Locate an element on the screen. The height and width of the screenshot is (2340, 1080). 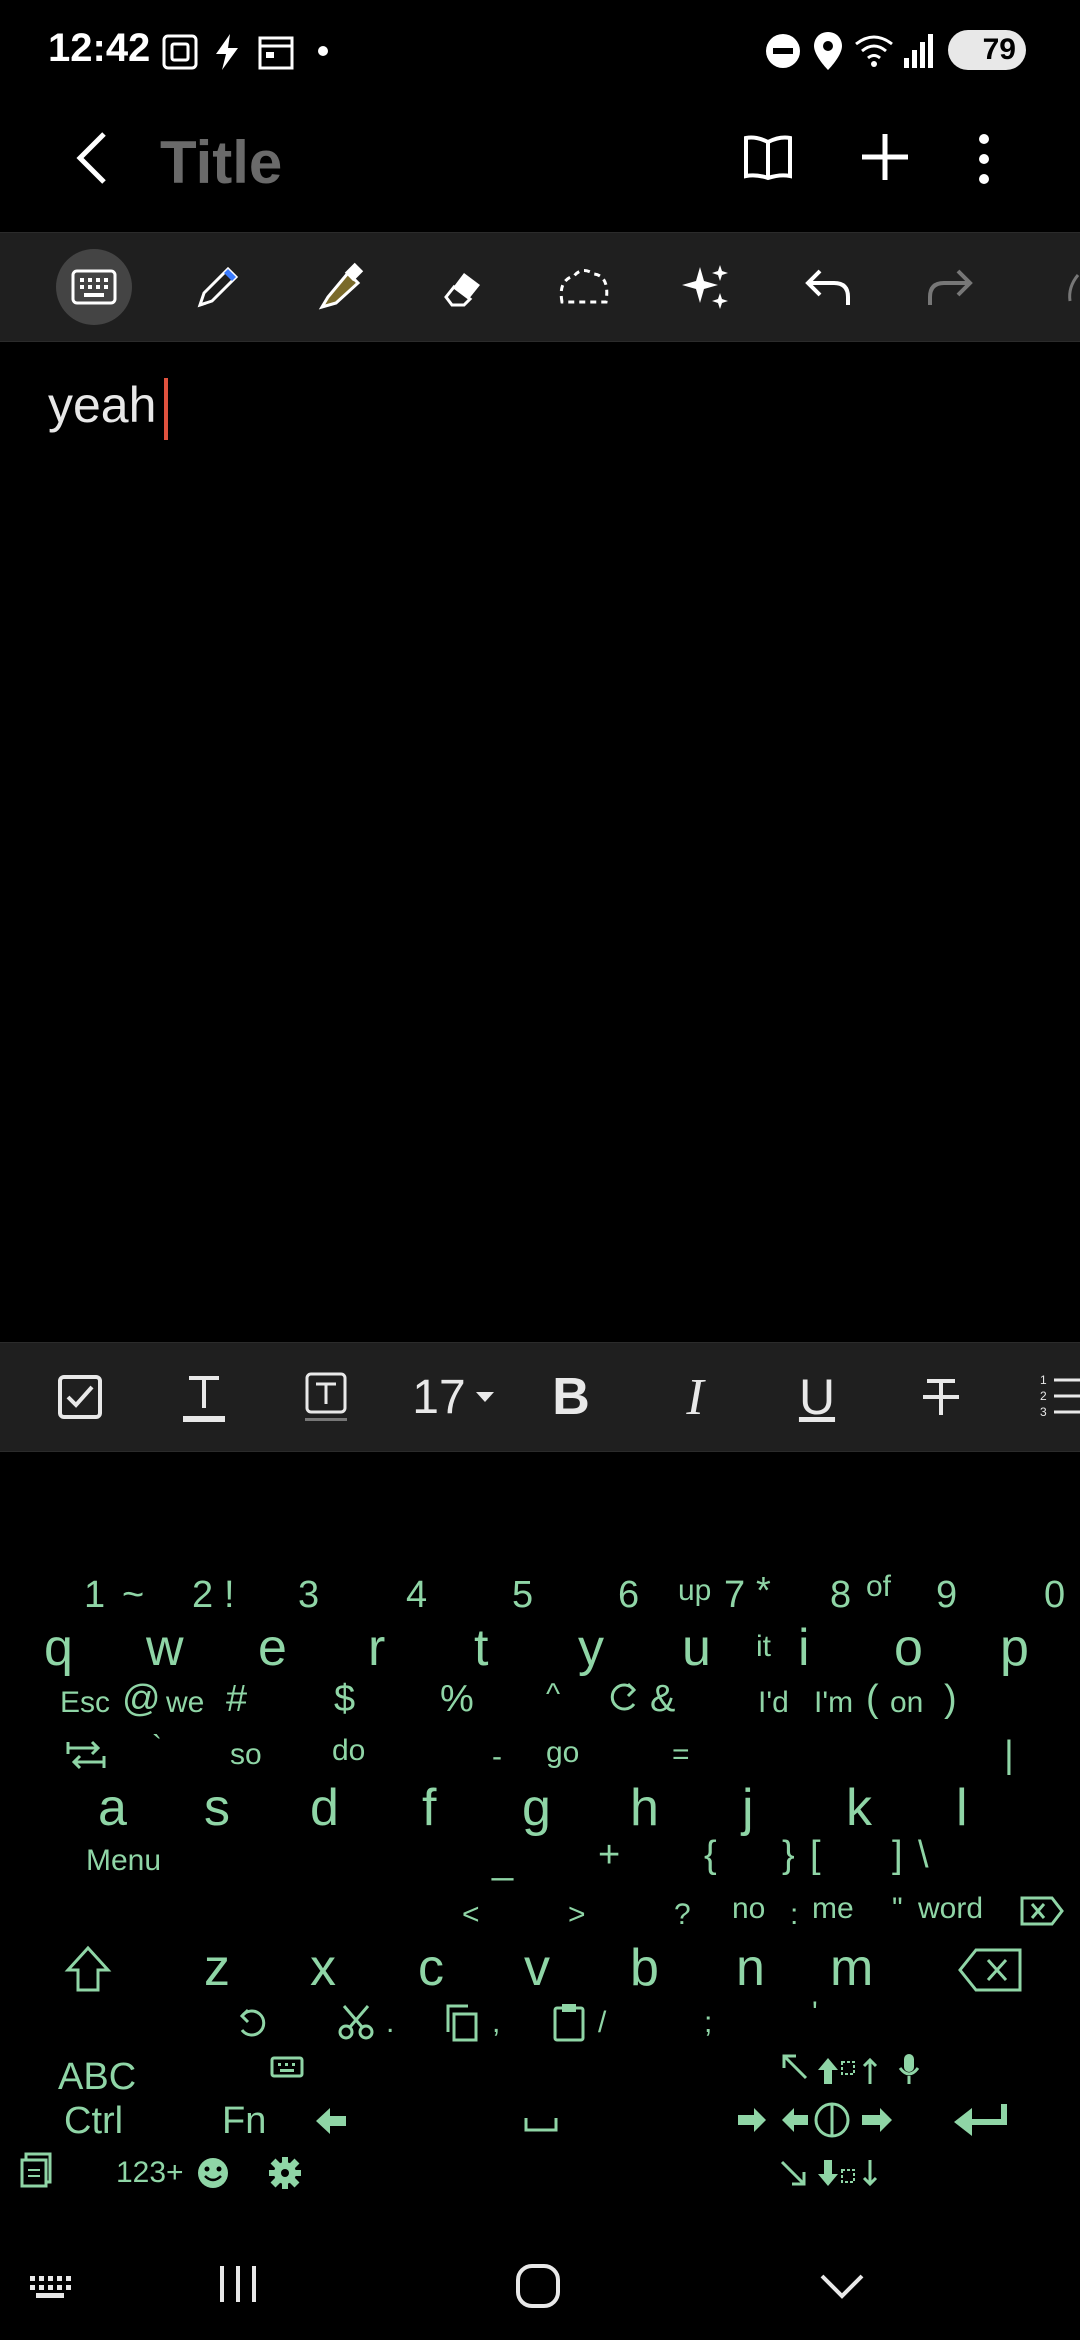
font-size-dropdown: 17 is located at coordinates (454, 1397).